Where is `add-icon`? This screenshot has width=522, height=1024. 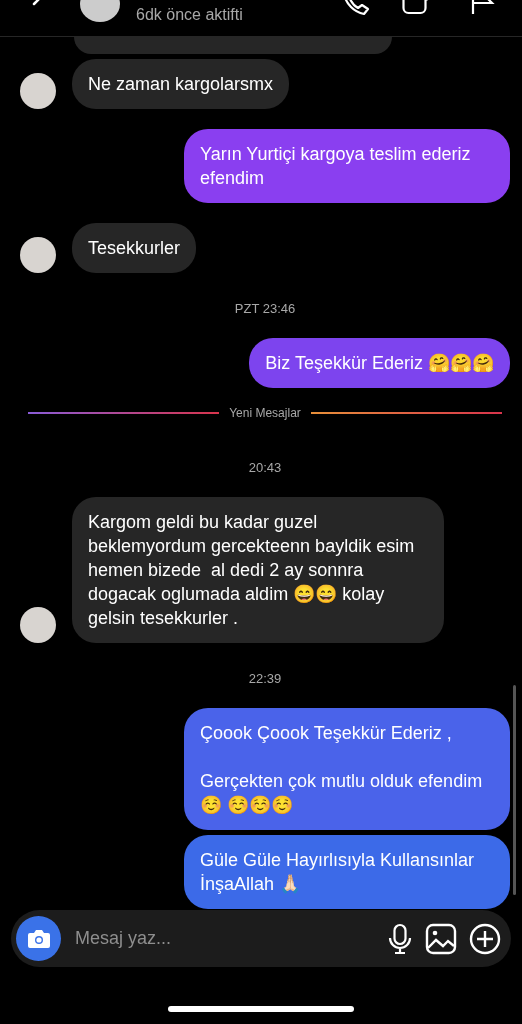 add-icon is located at coordinates (485, 938).